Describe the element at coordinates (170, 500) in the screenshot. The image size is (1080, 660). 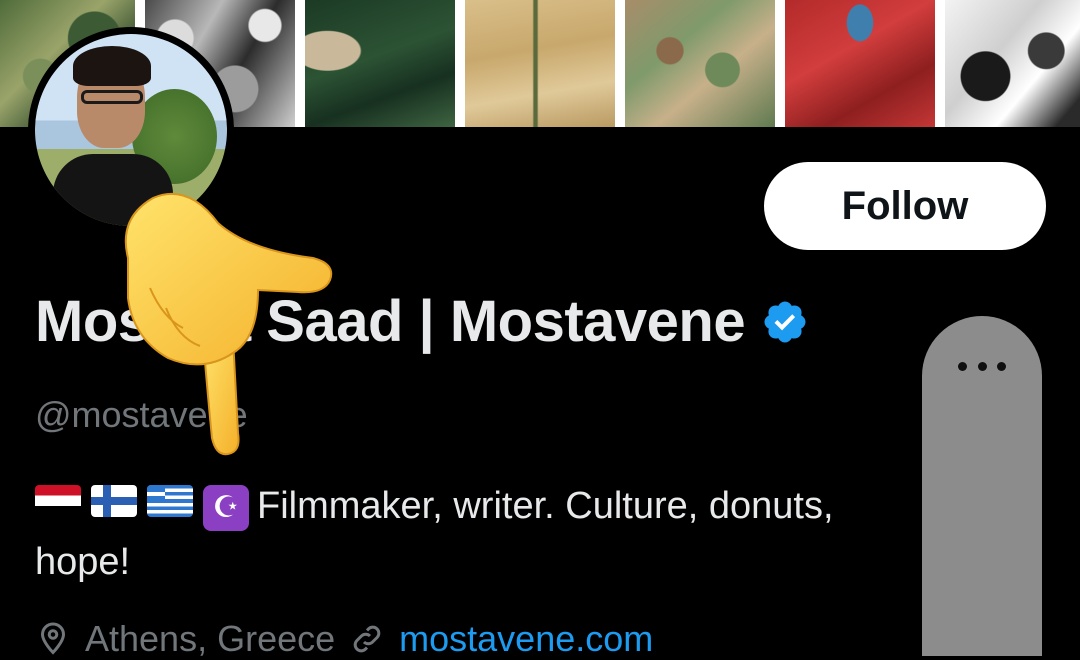
I see `greece-flag-icon` at that location.